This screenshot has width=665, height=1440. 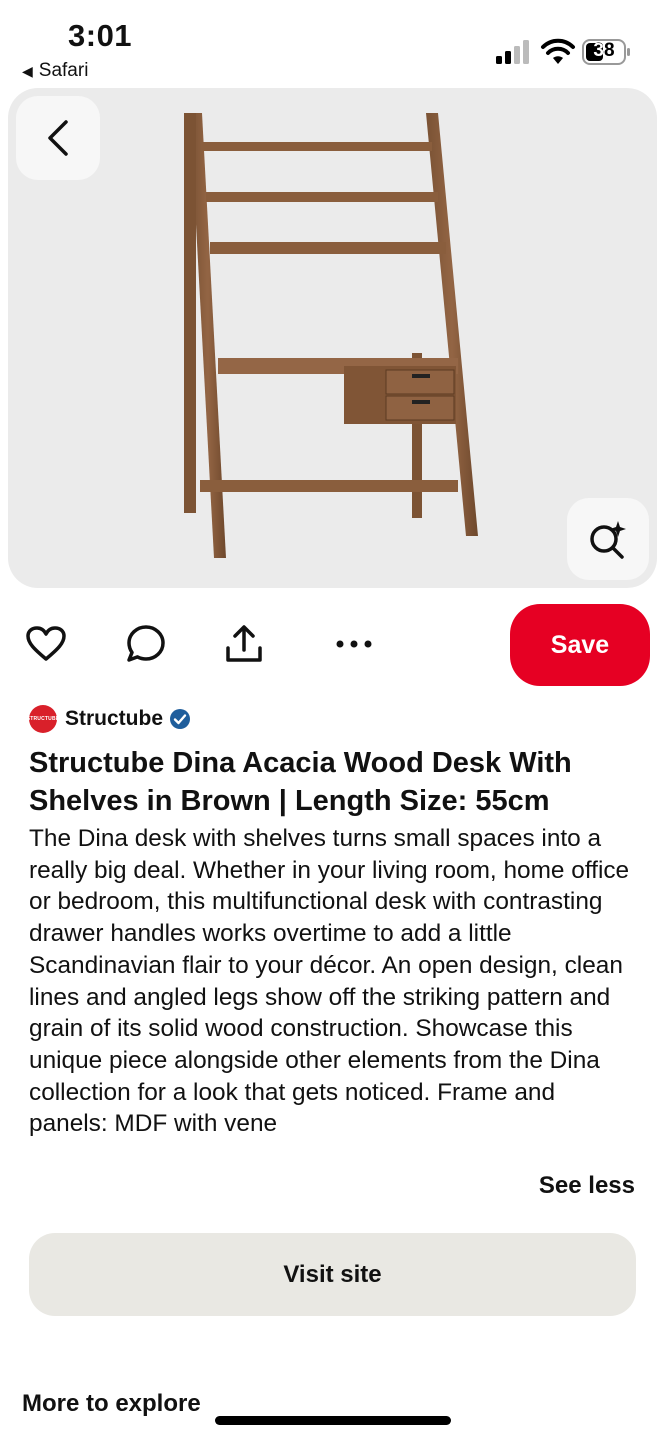 I want to click on visual-search-button, so click(x=608, y=539).